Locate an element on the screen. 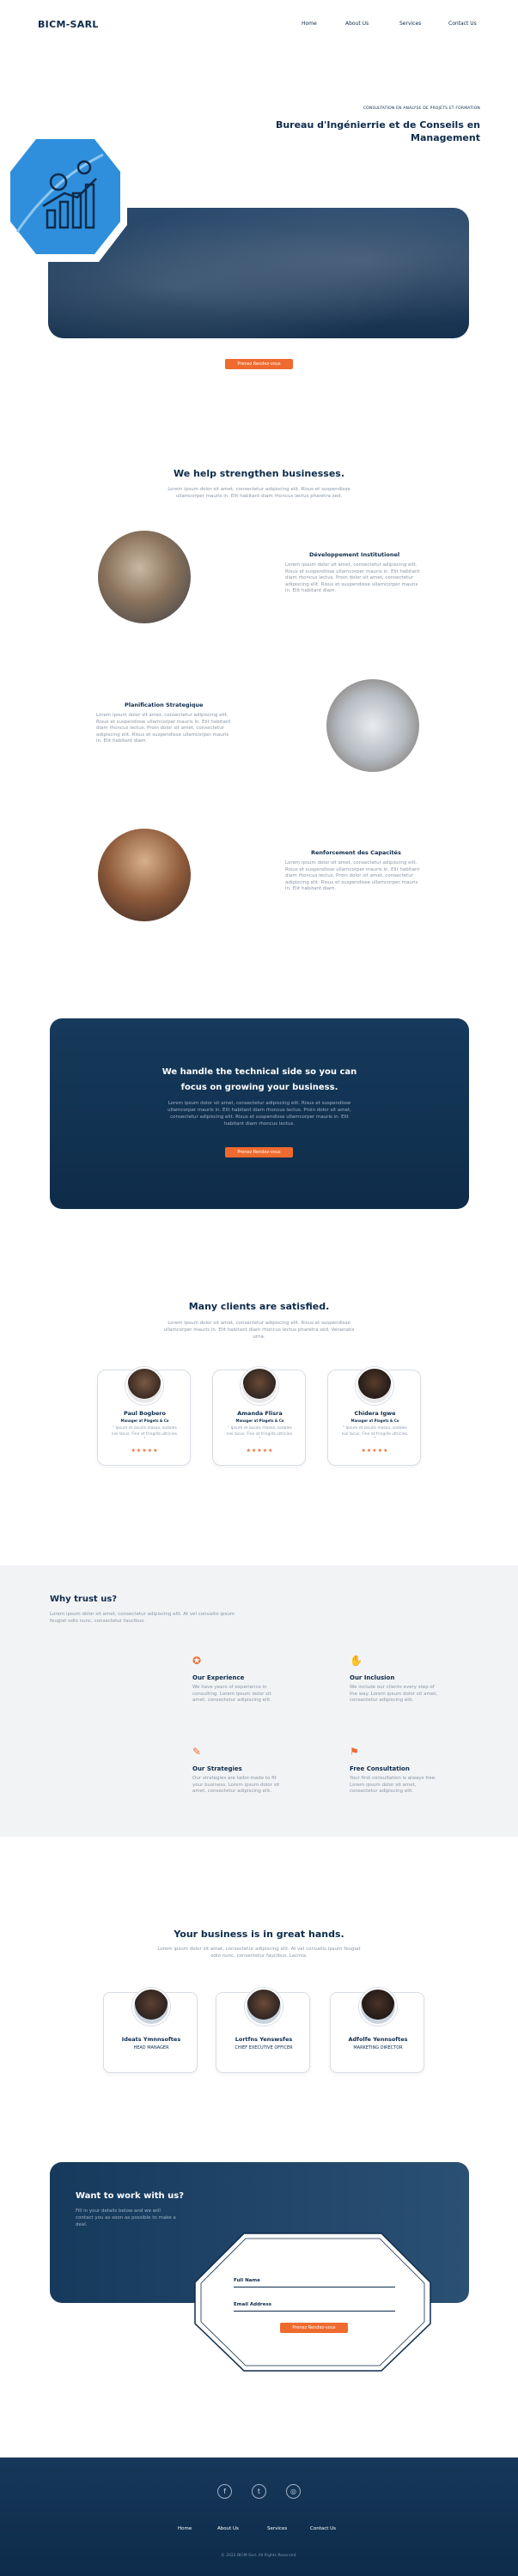 The width and height of the screenshot is (518, 2576). facebook-icon: f is located at coordinates (224, 2492).